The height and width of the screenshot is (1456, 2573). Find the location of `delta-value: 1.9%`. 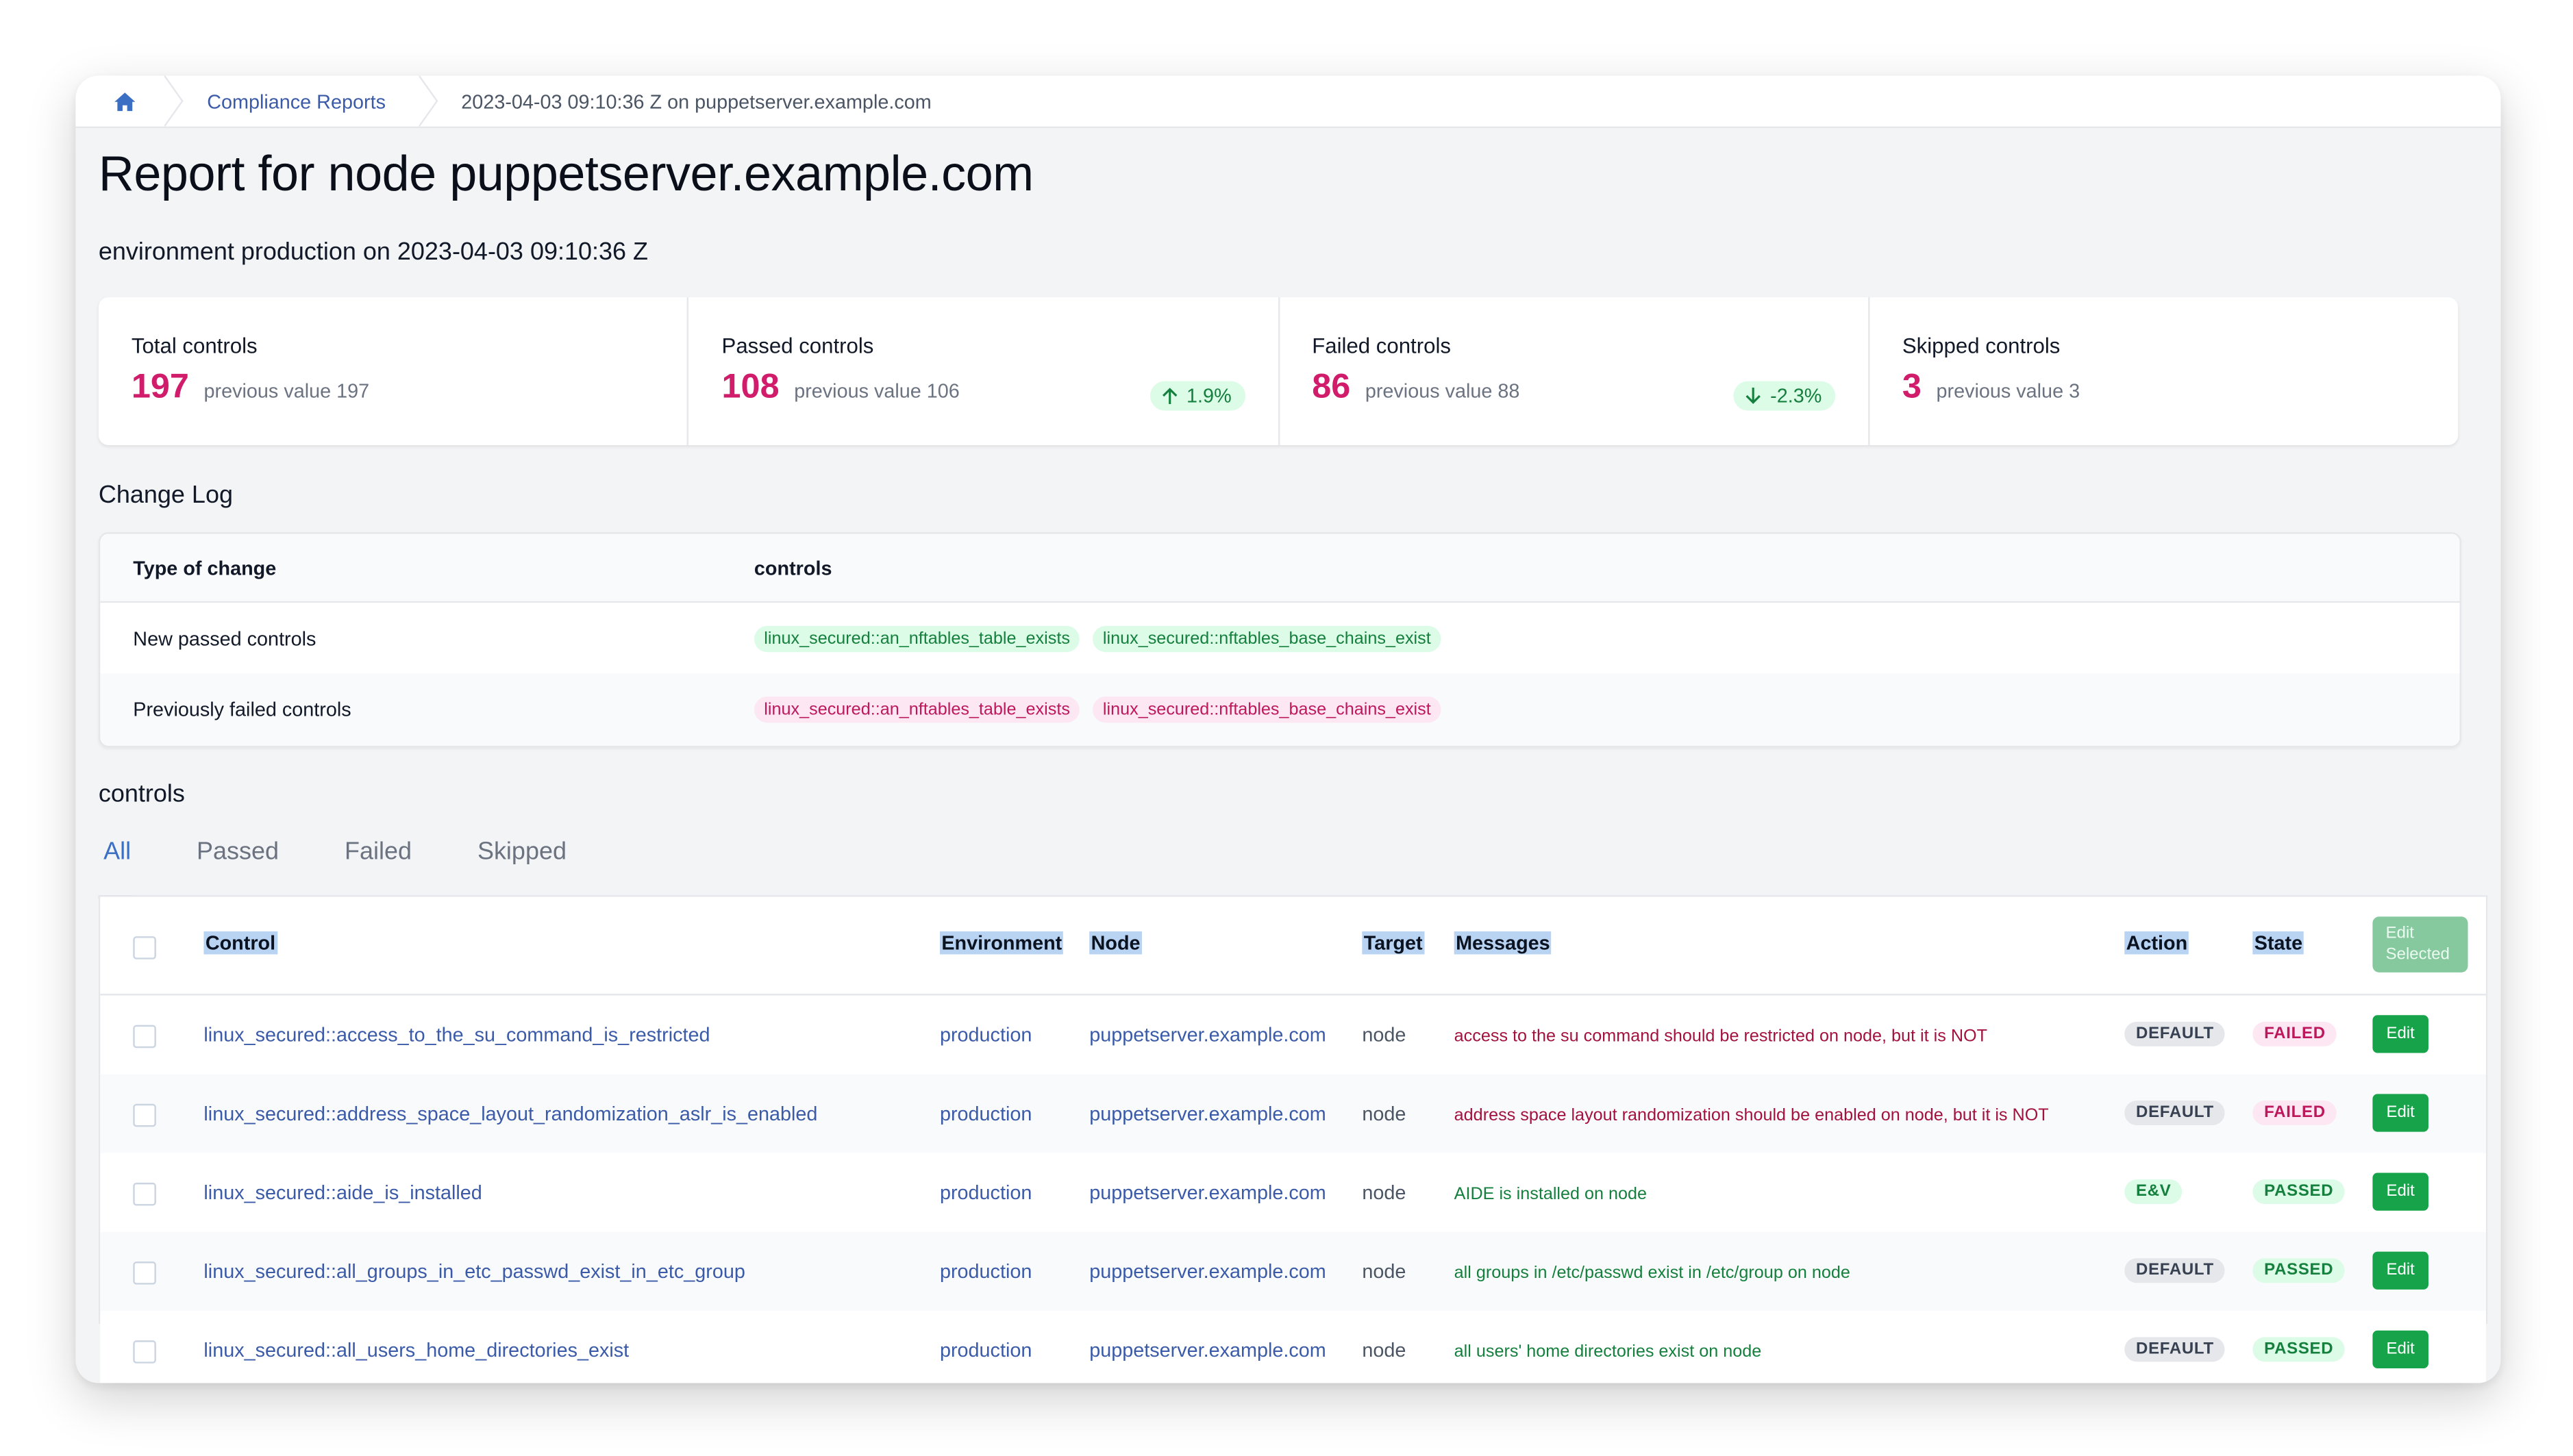

delta-value: 1.9% is located at coordinates (1209, 395).